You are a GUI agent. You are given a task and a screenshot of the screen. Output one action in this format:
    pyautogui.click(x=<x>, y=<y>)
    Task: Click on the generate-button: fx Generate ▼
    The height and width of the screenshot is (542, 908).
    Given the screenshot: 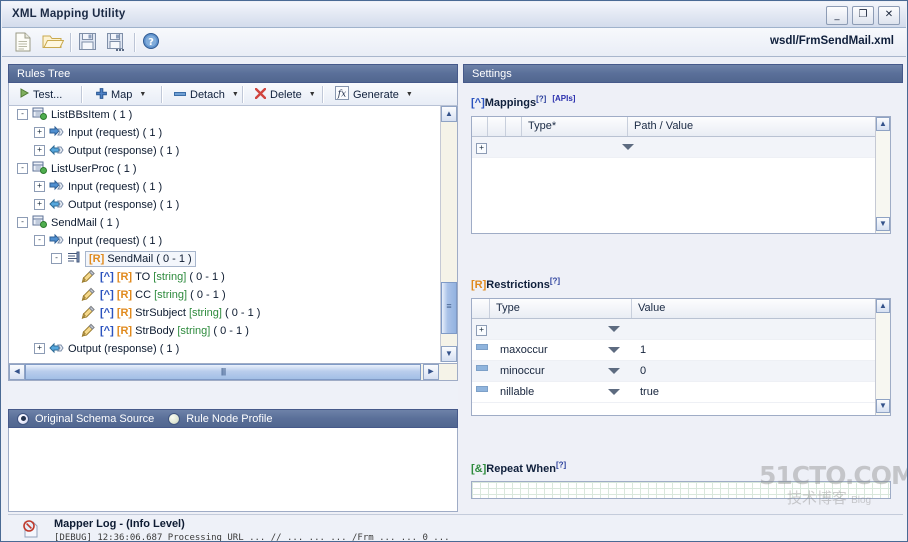 What is the action you would take?
    pyautogui.click(x=374, y=94)
    